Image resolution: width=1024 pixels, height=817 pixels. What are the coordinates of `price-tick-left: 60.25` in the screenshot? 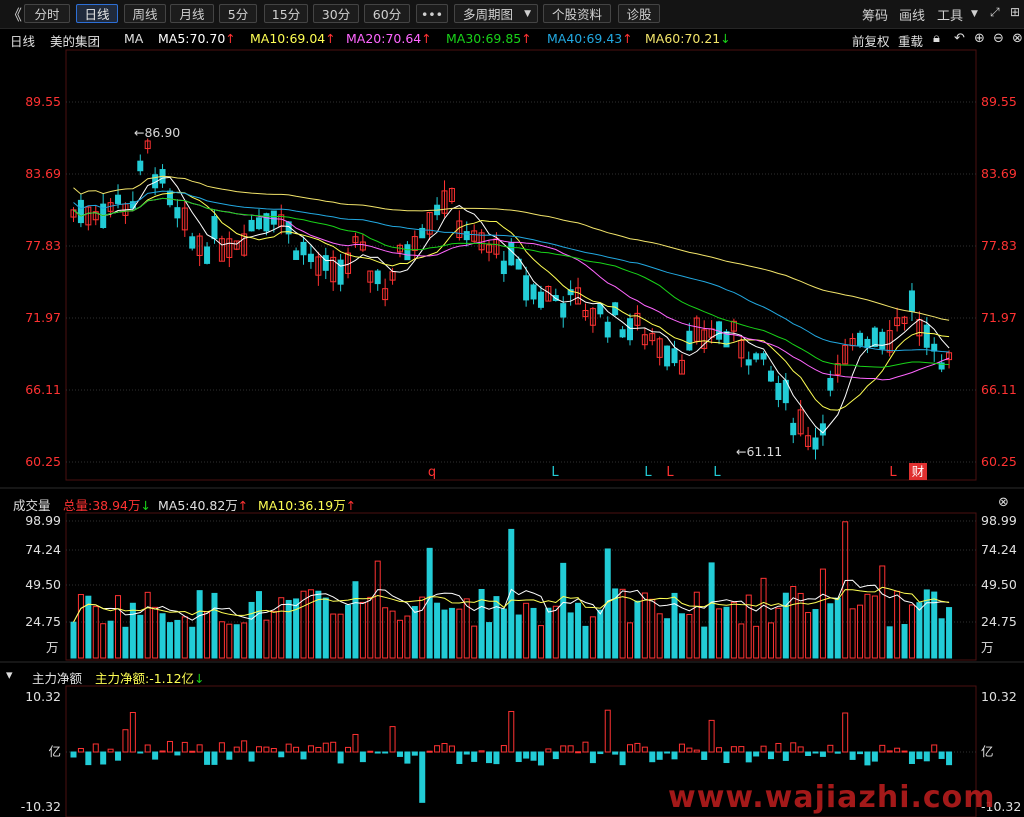 It's located at (43, 461).